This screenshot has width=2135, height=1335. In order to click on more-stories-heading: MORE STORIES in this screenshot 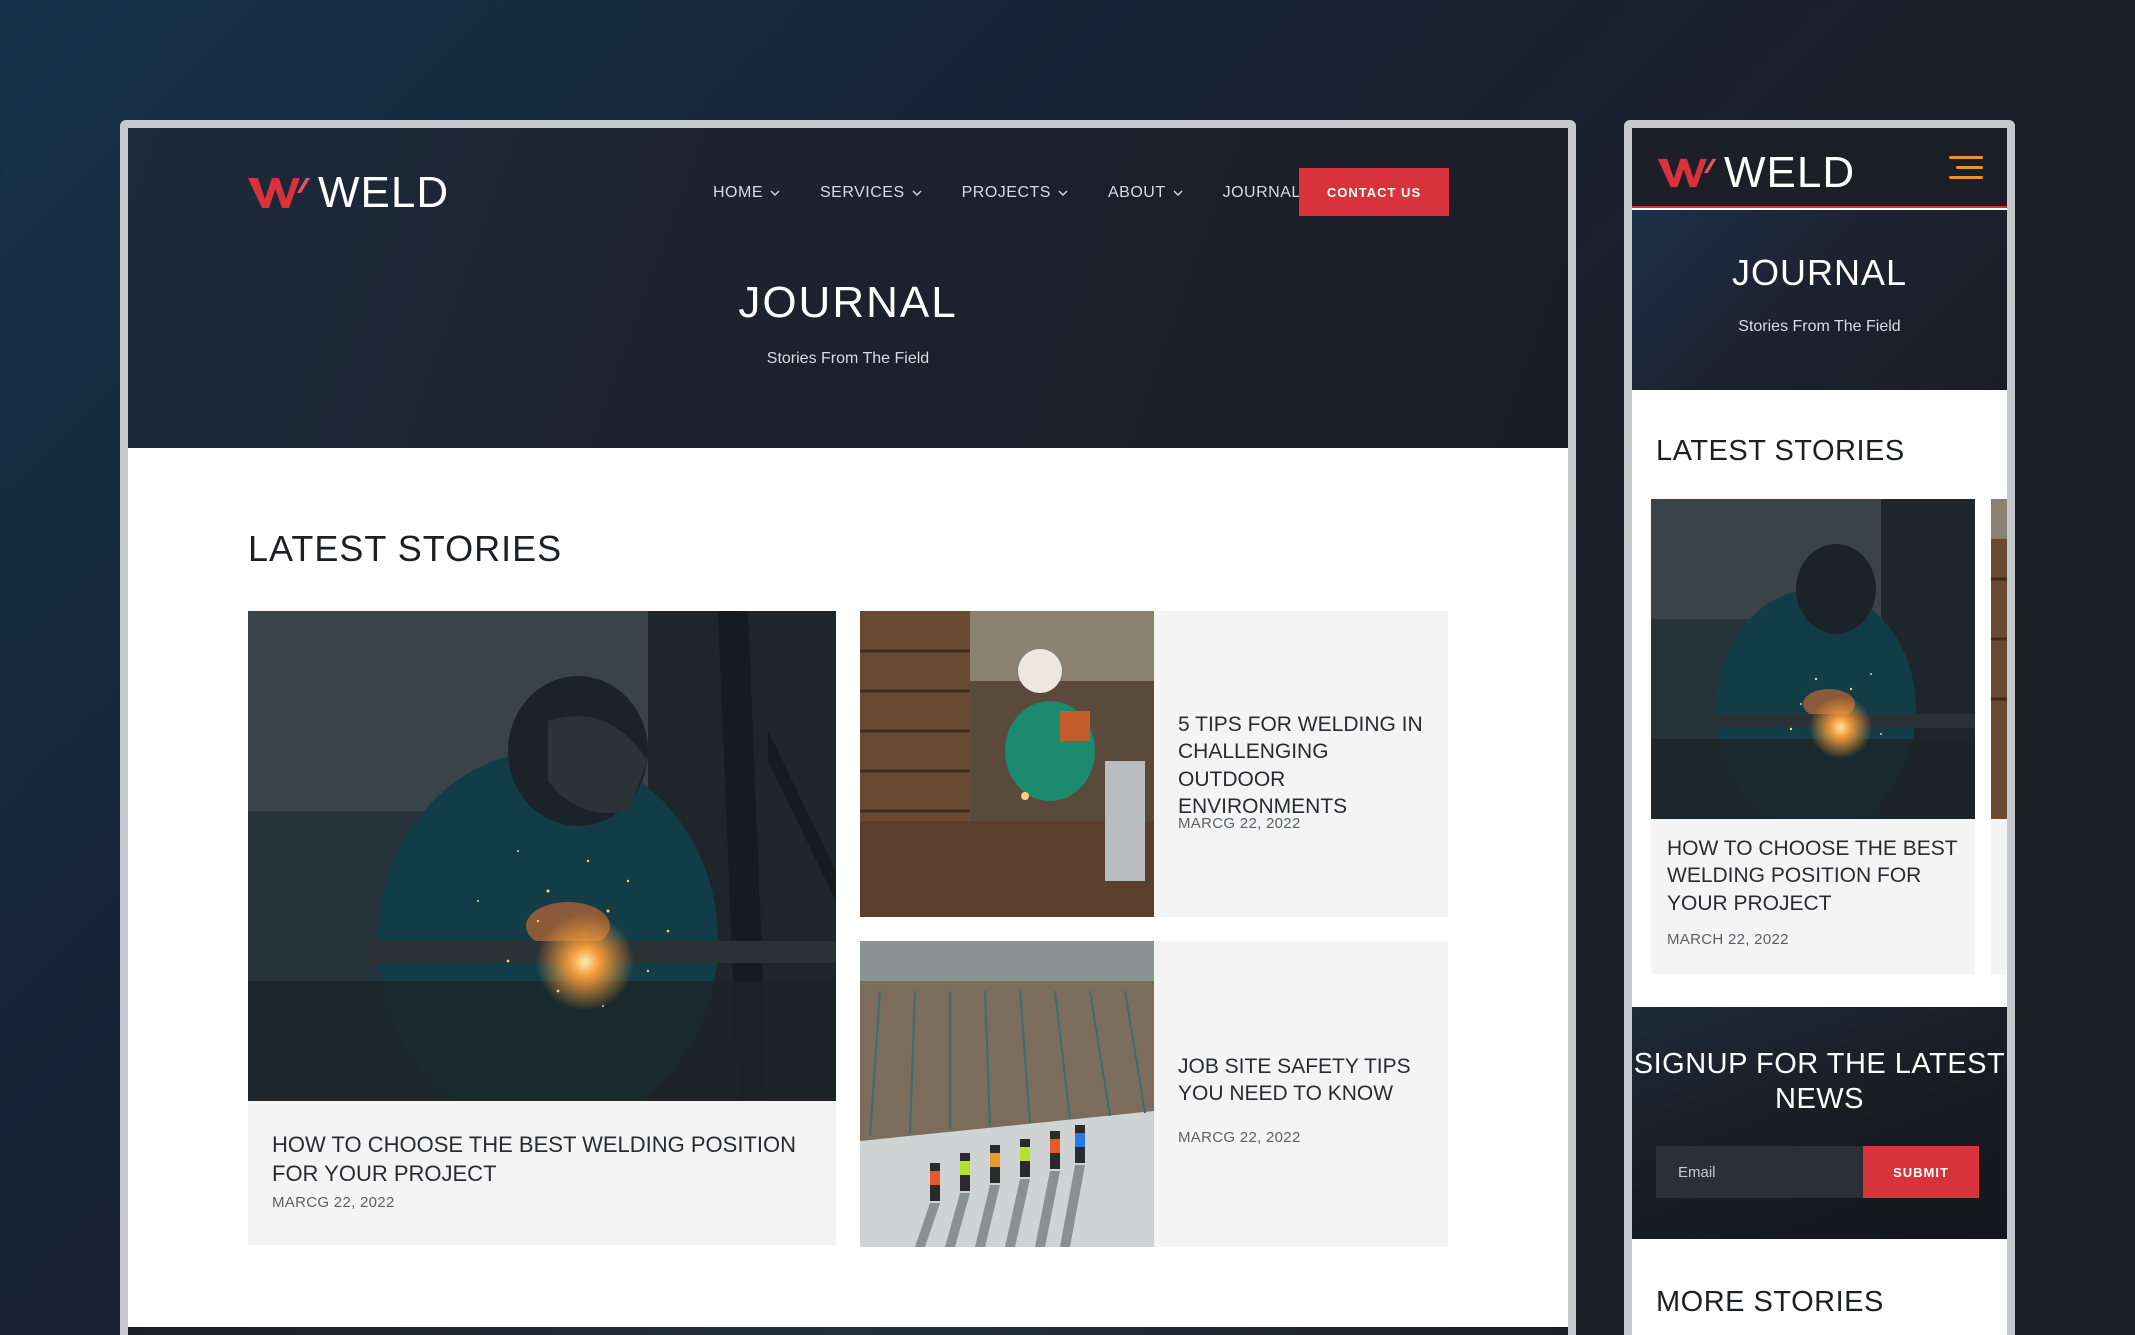, I will do `click(1770, 1302)`.